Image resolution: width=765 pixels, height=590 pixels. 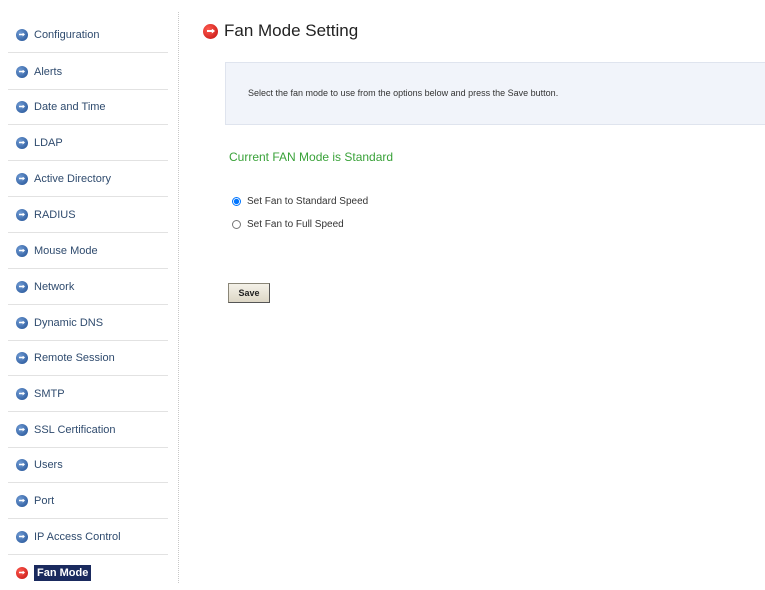 I want to click on sidebar-item-label: Fan Mode, so click(x=63, y=572).